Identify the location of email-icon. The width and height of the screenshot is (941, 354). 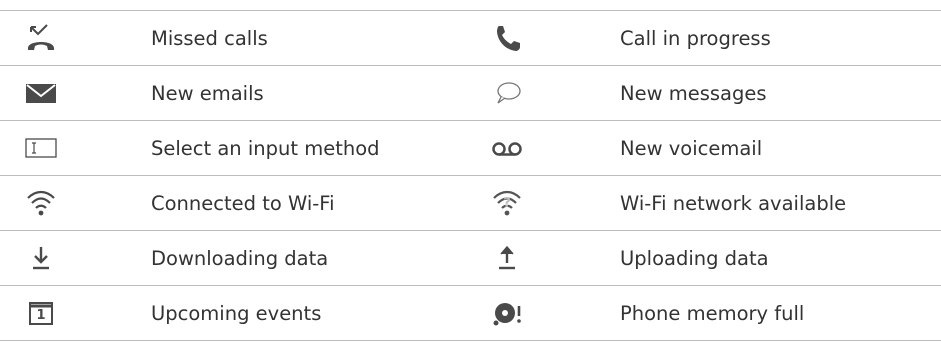
(41, 93).